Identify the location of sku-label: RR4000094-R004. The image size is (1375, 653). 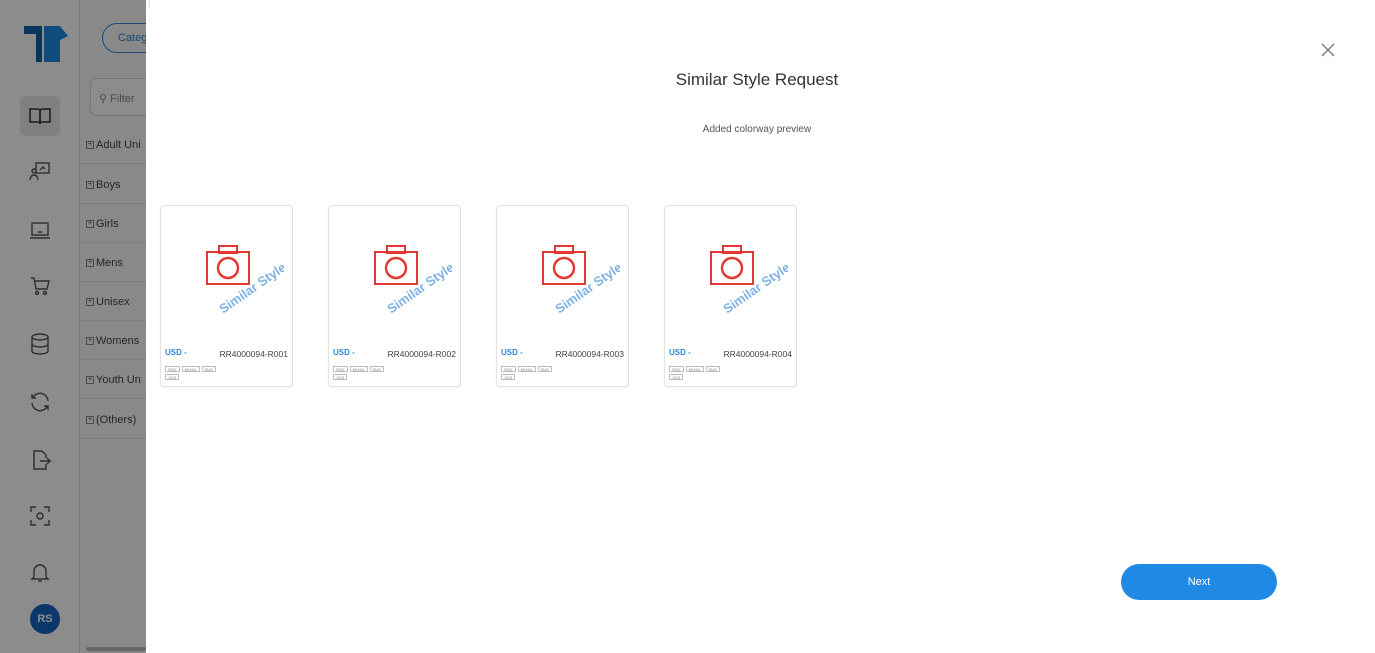
(757, 354).